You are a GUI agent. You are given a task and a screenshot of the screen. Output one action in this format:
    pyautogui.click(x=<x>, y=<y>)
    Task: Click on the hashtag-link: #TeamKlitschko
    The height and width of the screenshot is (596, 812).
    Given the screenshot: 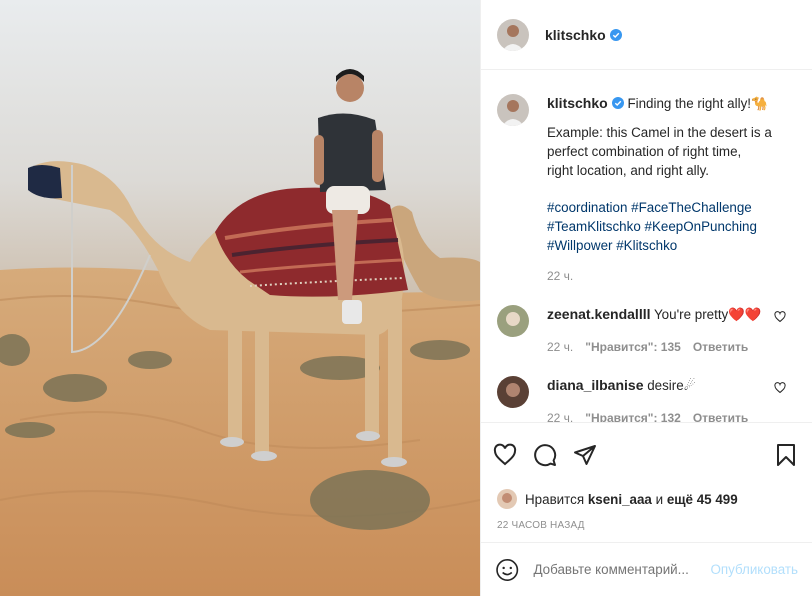 What is the action you would take?
    pyautogui.click(x=594, y=226)
    